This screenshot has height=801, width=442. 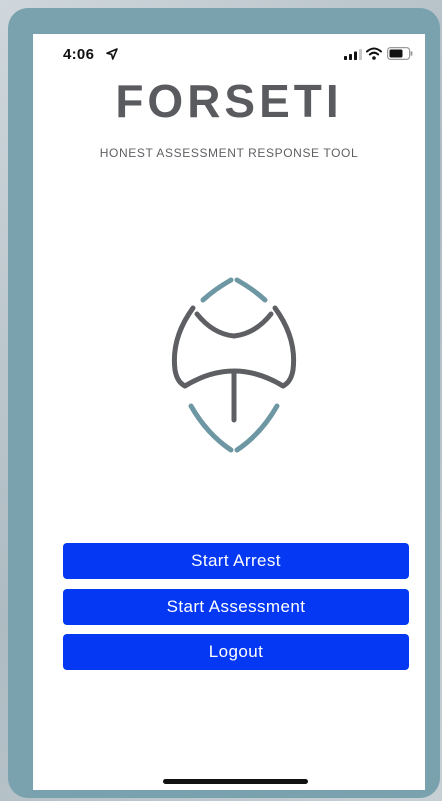 What do you see at coordinates (235, 781) in the screenshot?
I see `home-indicator` at bounding box center [235, 781].